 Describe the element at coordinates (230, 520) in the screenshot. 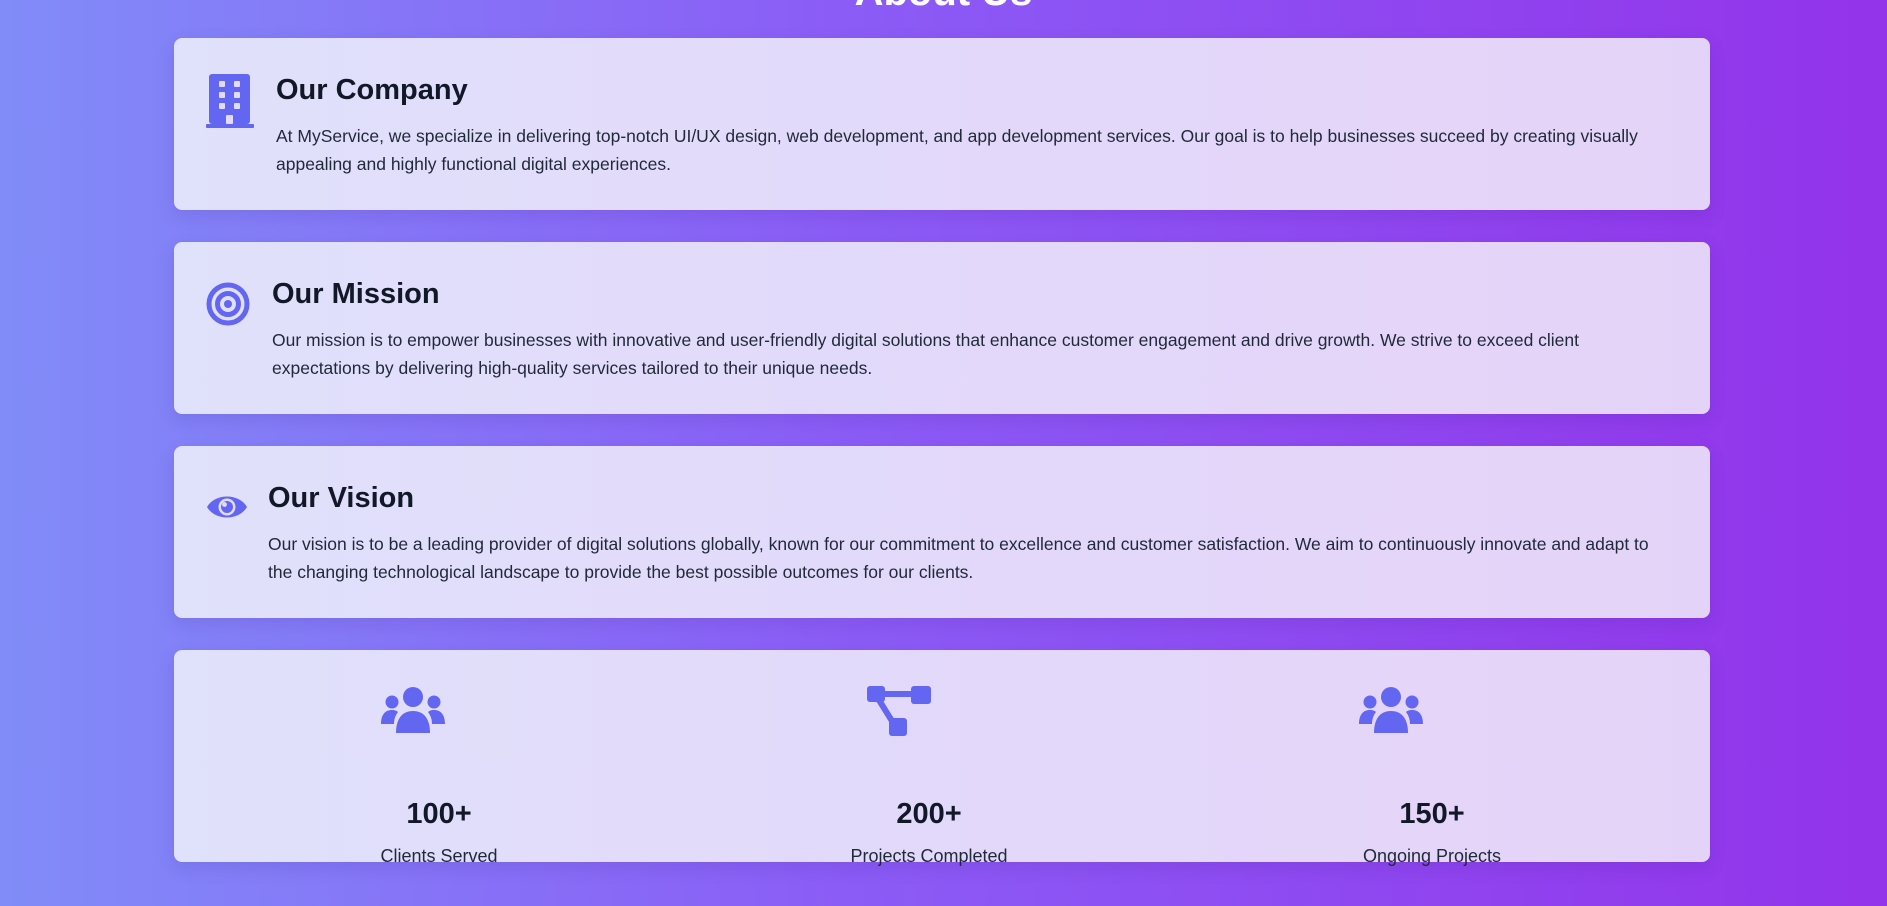

I see `eye-icon` at that location.